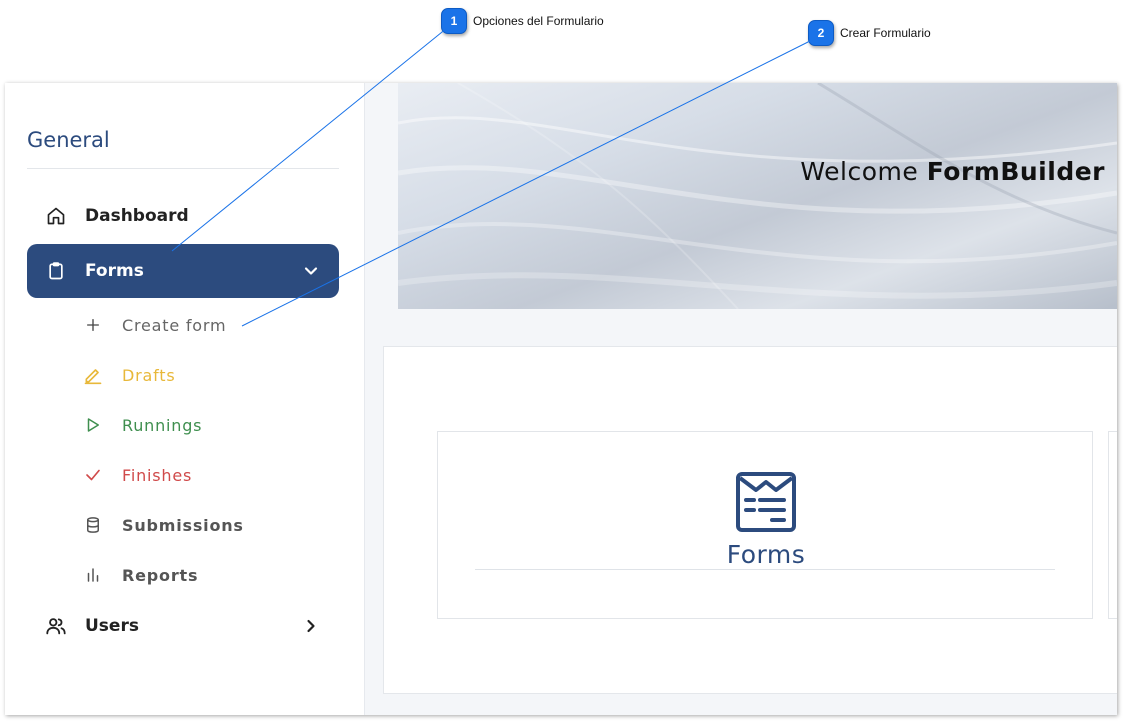 The width and height of the screenshot is (1125, 722). I want to click on submenu-item-label: Runnings, so click(162, 425).